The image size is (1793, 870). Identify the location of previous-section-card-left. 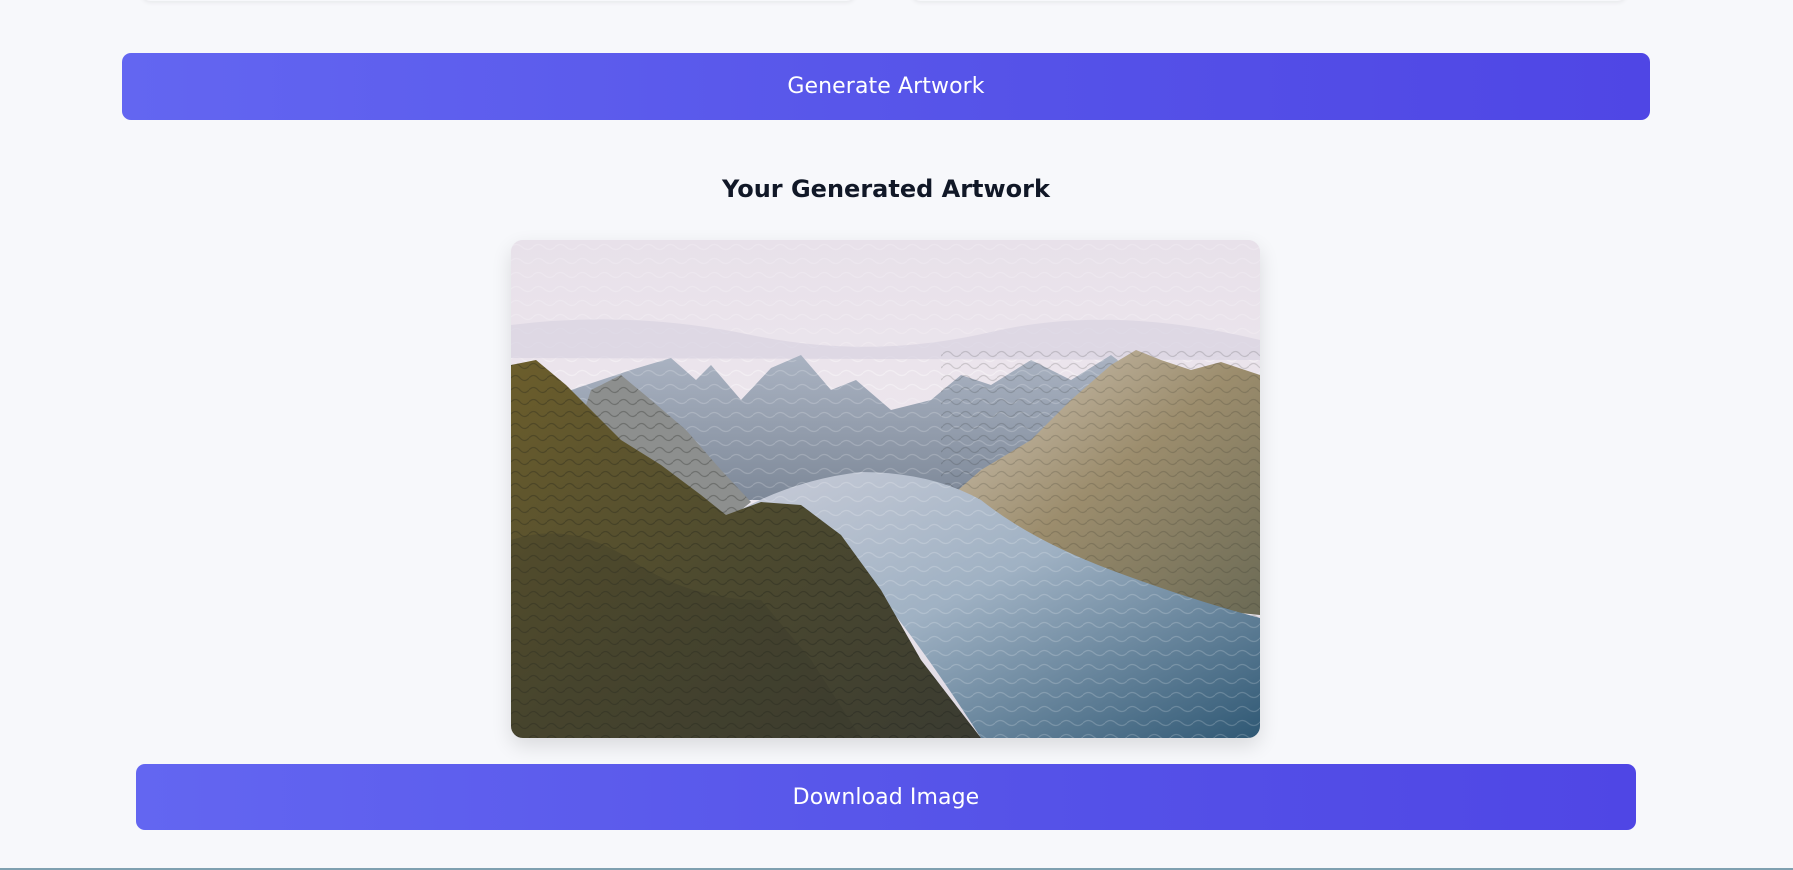
(498, 0).